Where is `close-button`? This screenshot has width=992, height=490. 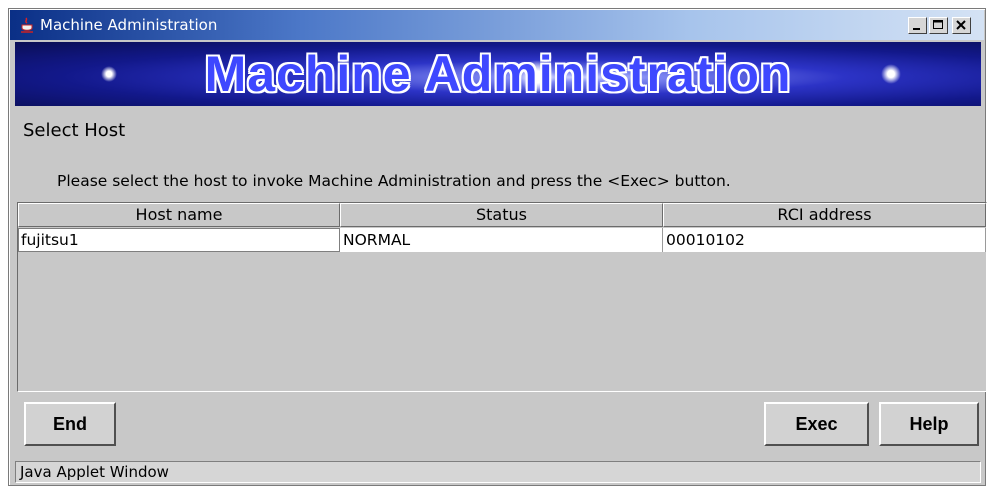
close-button is located at coordinates (961, 25).